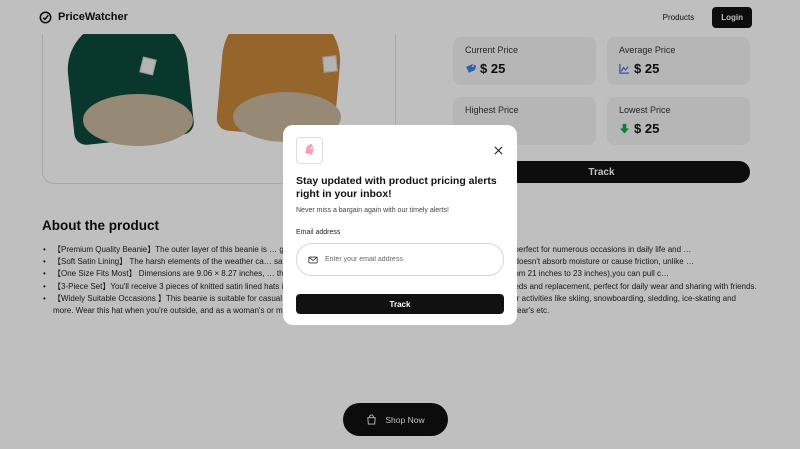 Image resolution: width=800 pixels, height=449 pixels. I want to click on email-field-wrapper, so click(400, 259).